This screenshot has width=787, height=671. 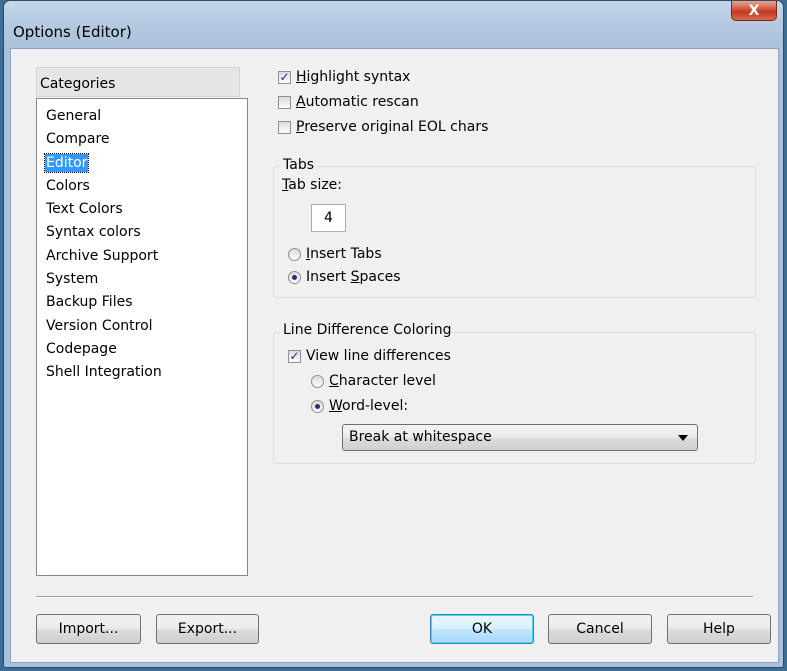 I want to click on word-level-radio: Word-level:, so click(x=359, y=406).